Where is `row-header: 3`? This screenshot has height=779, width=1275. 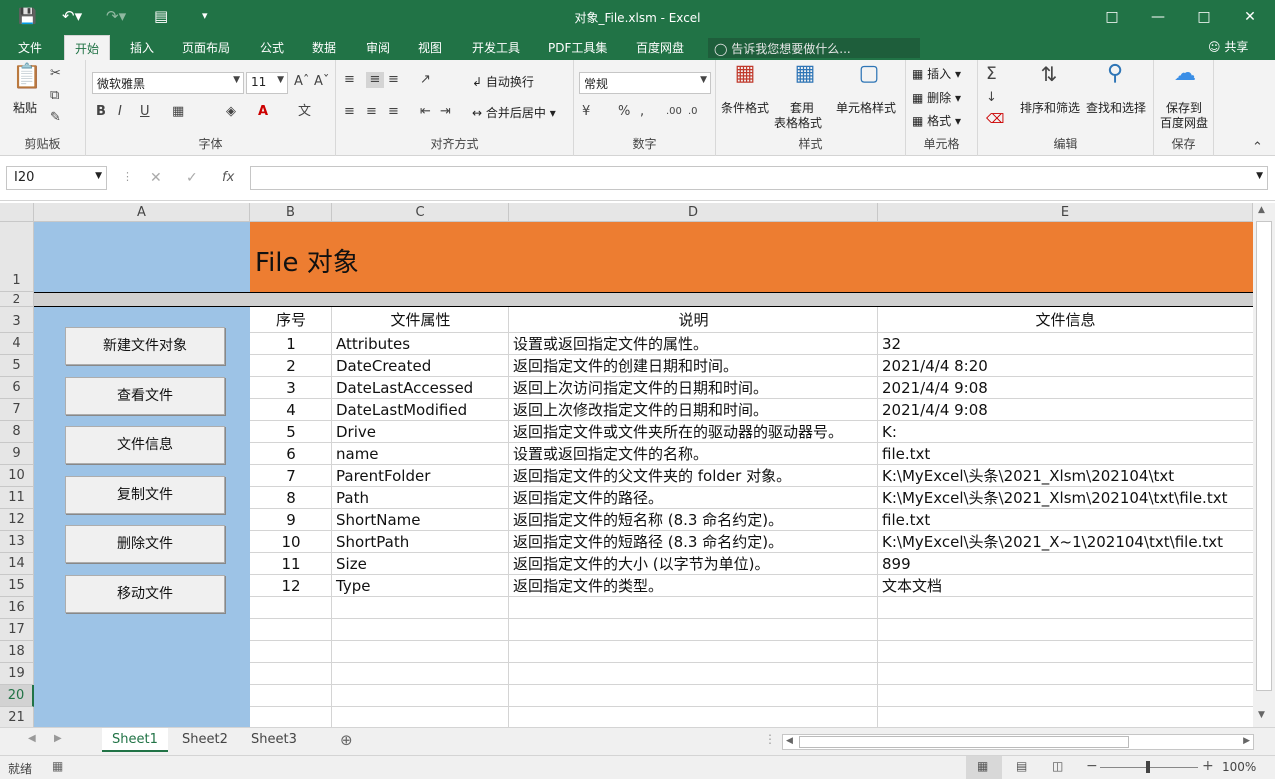
row-header: 3 is located at coordinates (17, 320).